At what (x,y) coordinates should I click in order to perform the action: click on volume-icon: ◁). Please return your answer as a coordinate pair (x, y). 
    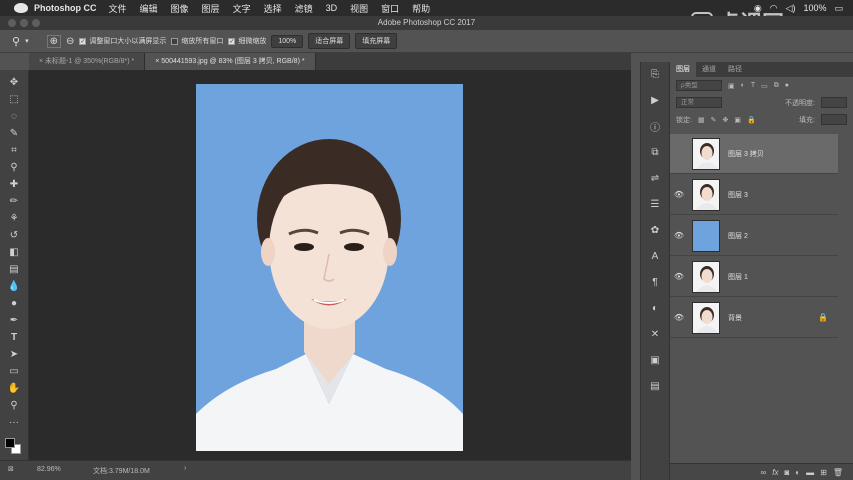
    Looking at the image, I should click on (791, 8).